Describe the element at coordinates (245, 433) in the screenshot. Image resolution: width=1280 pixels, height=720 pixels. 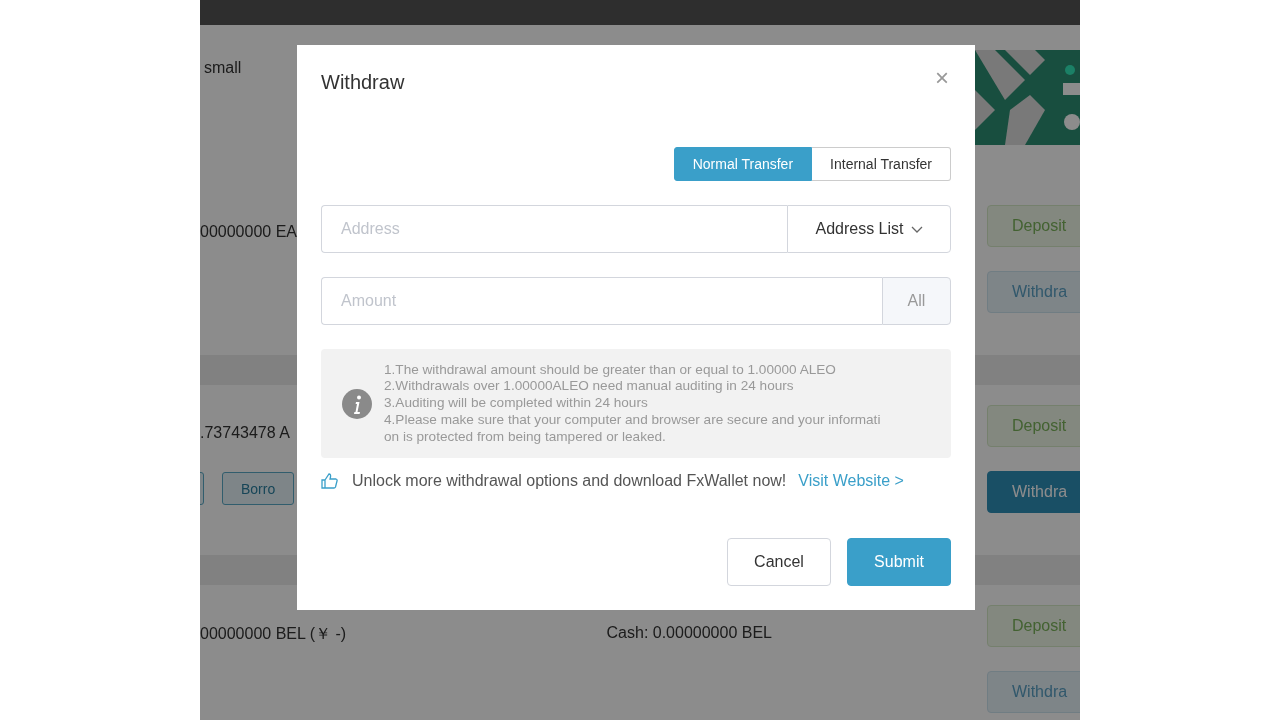
I see `balance-text: .73743478 A` at that location.